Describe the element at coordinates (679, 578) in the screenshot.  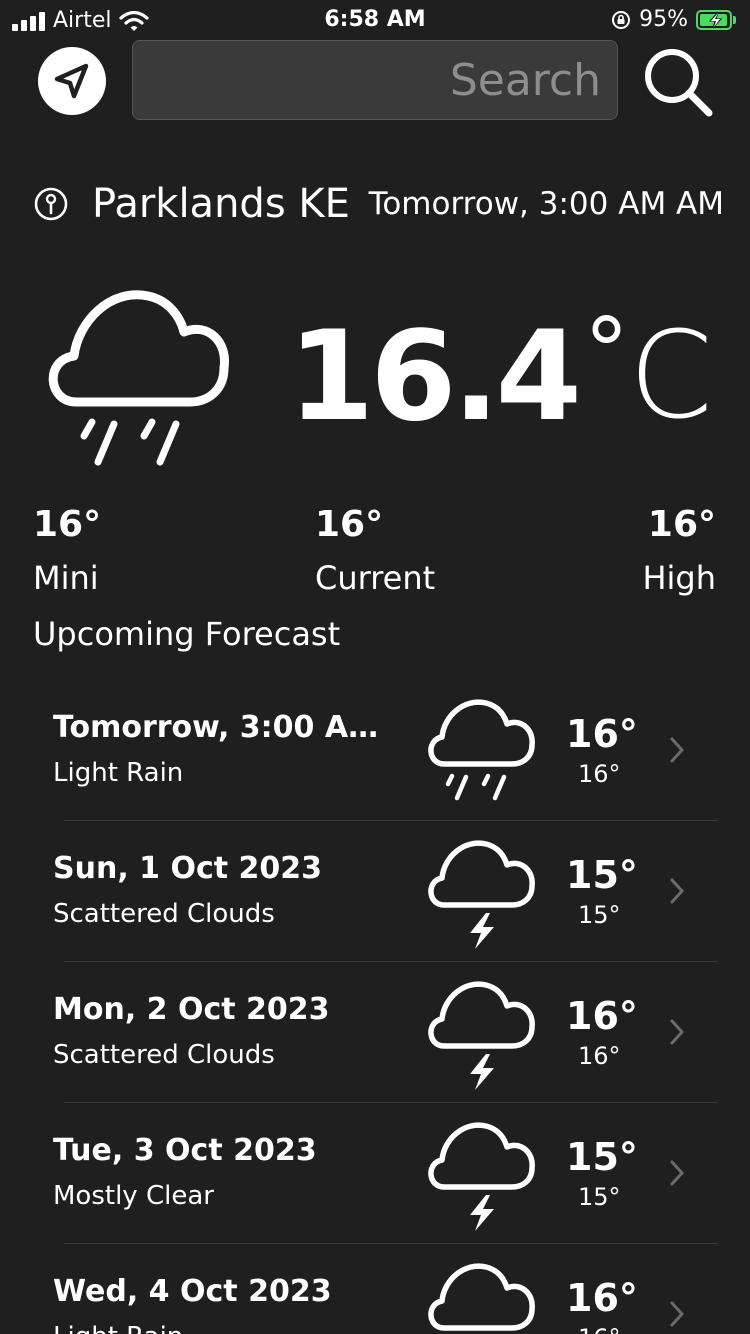
I see `high-label: High` at that location.